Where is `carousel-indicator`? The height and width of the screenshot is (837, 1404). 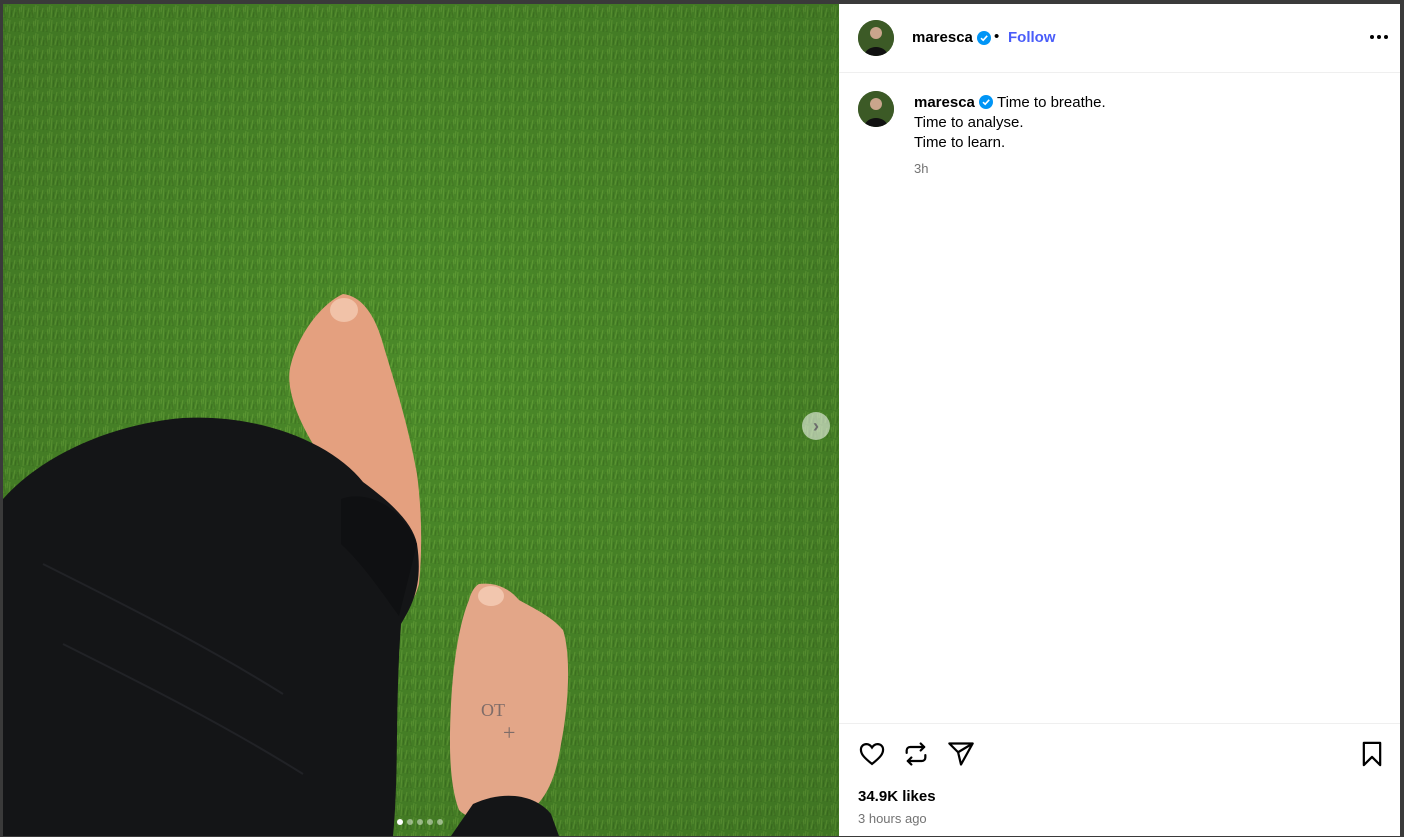
carousel-indicator is located at coordinates (420, 822).